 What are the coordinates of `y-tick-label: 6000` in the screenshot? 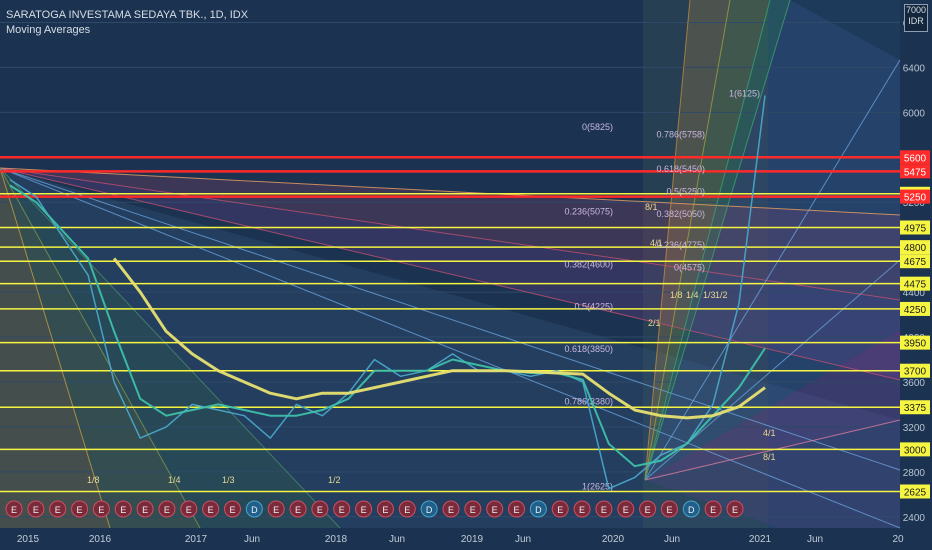 It's located at (914, 113).